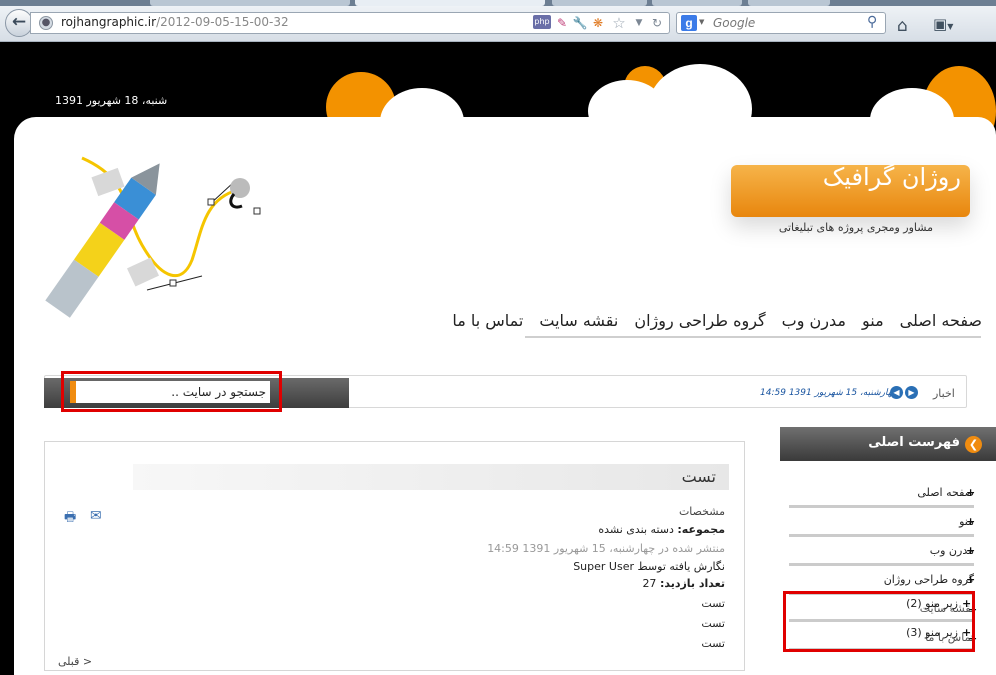  I want to click on article-title: تست, so click(698, 476).